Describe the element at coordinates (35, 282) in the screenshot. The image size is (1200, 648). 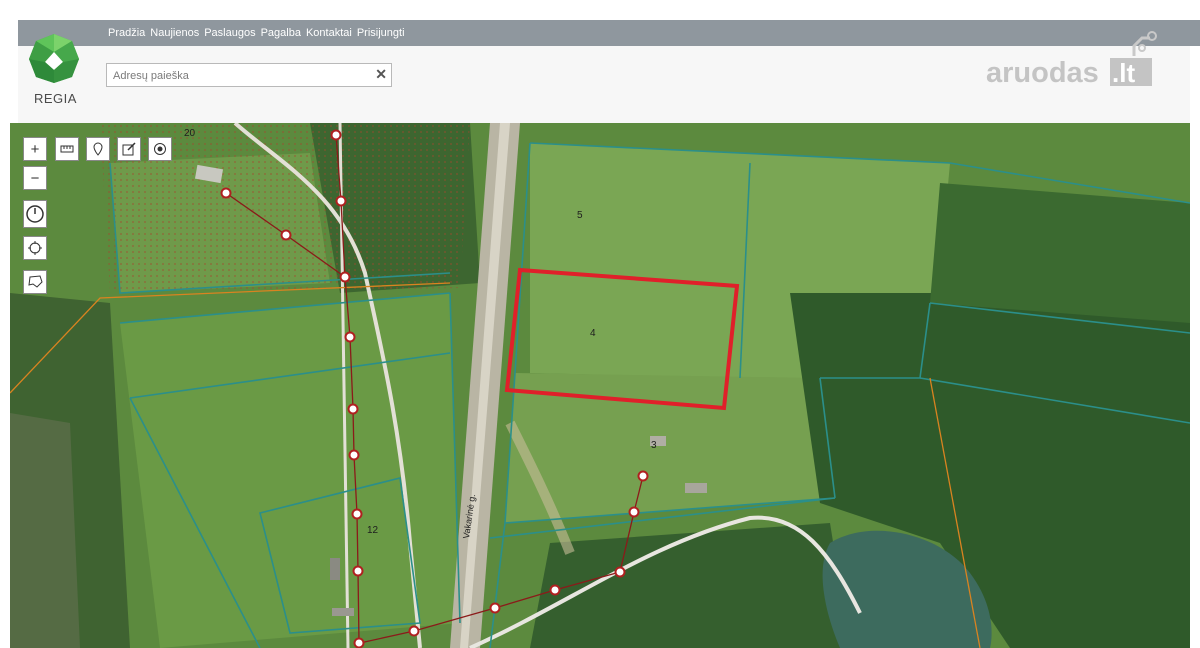
I see `lasso-icon` at that location.